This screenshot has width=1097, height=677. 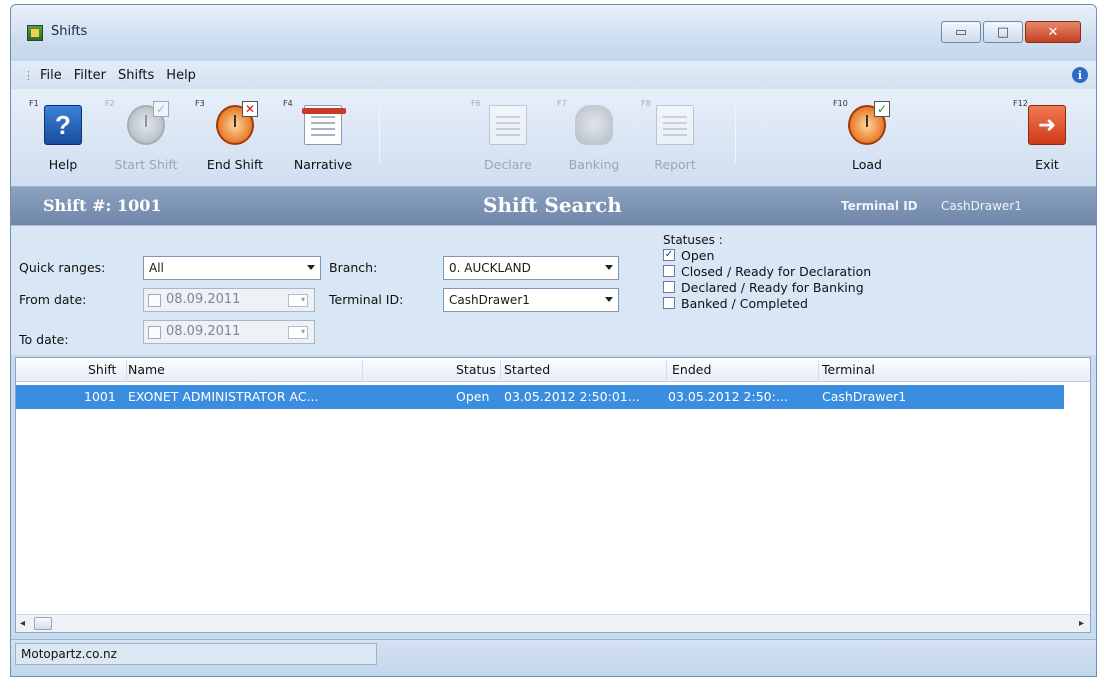 I want to click on to-date-value: 08.09.2011, so click(x=203, y=331).